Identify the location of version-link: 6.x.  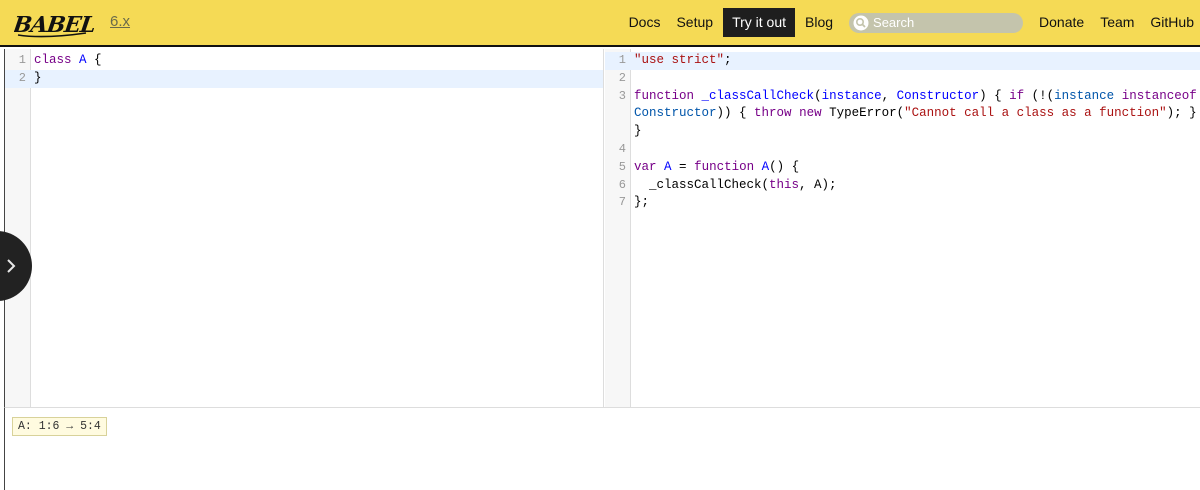
(120, 21).